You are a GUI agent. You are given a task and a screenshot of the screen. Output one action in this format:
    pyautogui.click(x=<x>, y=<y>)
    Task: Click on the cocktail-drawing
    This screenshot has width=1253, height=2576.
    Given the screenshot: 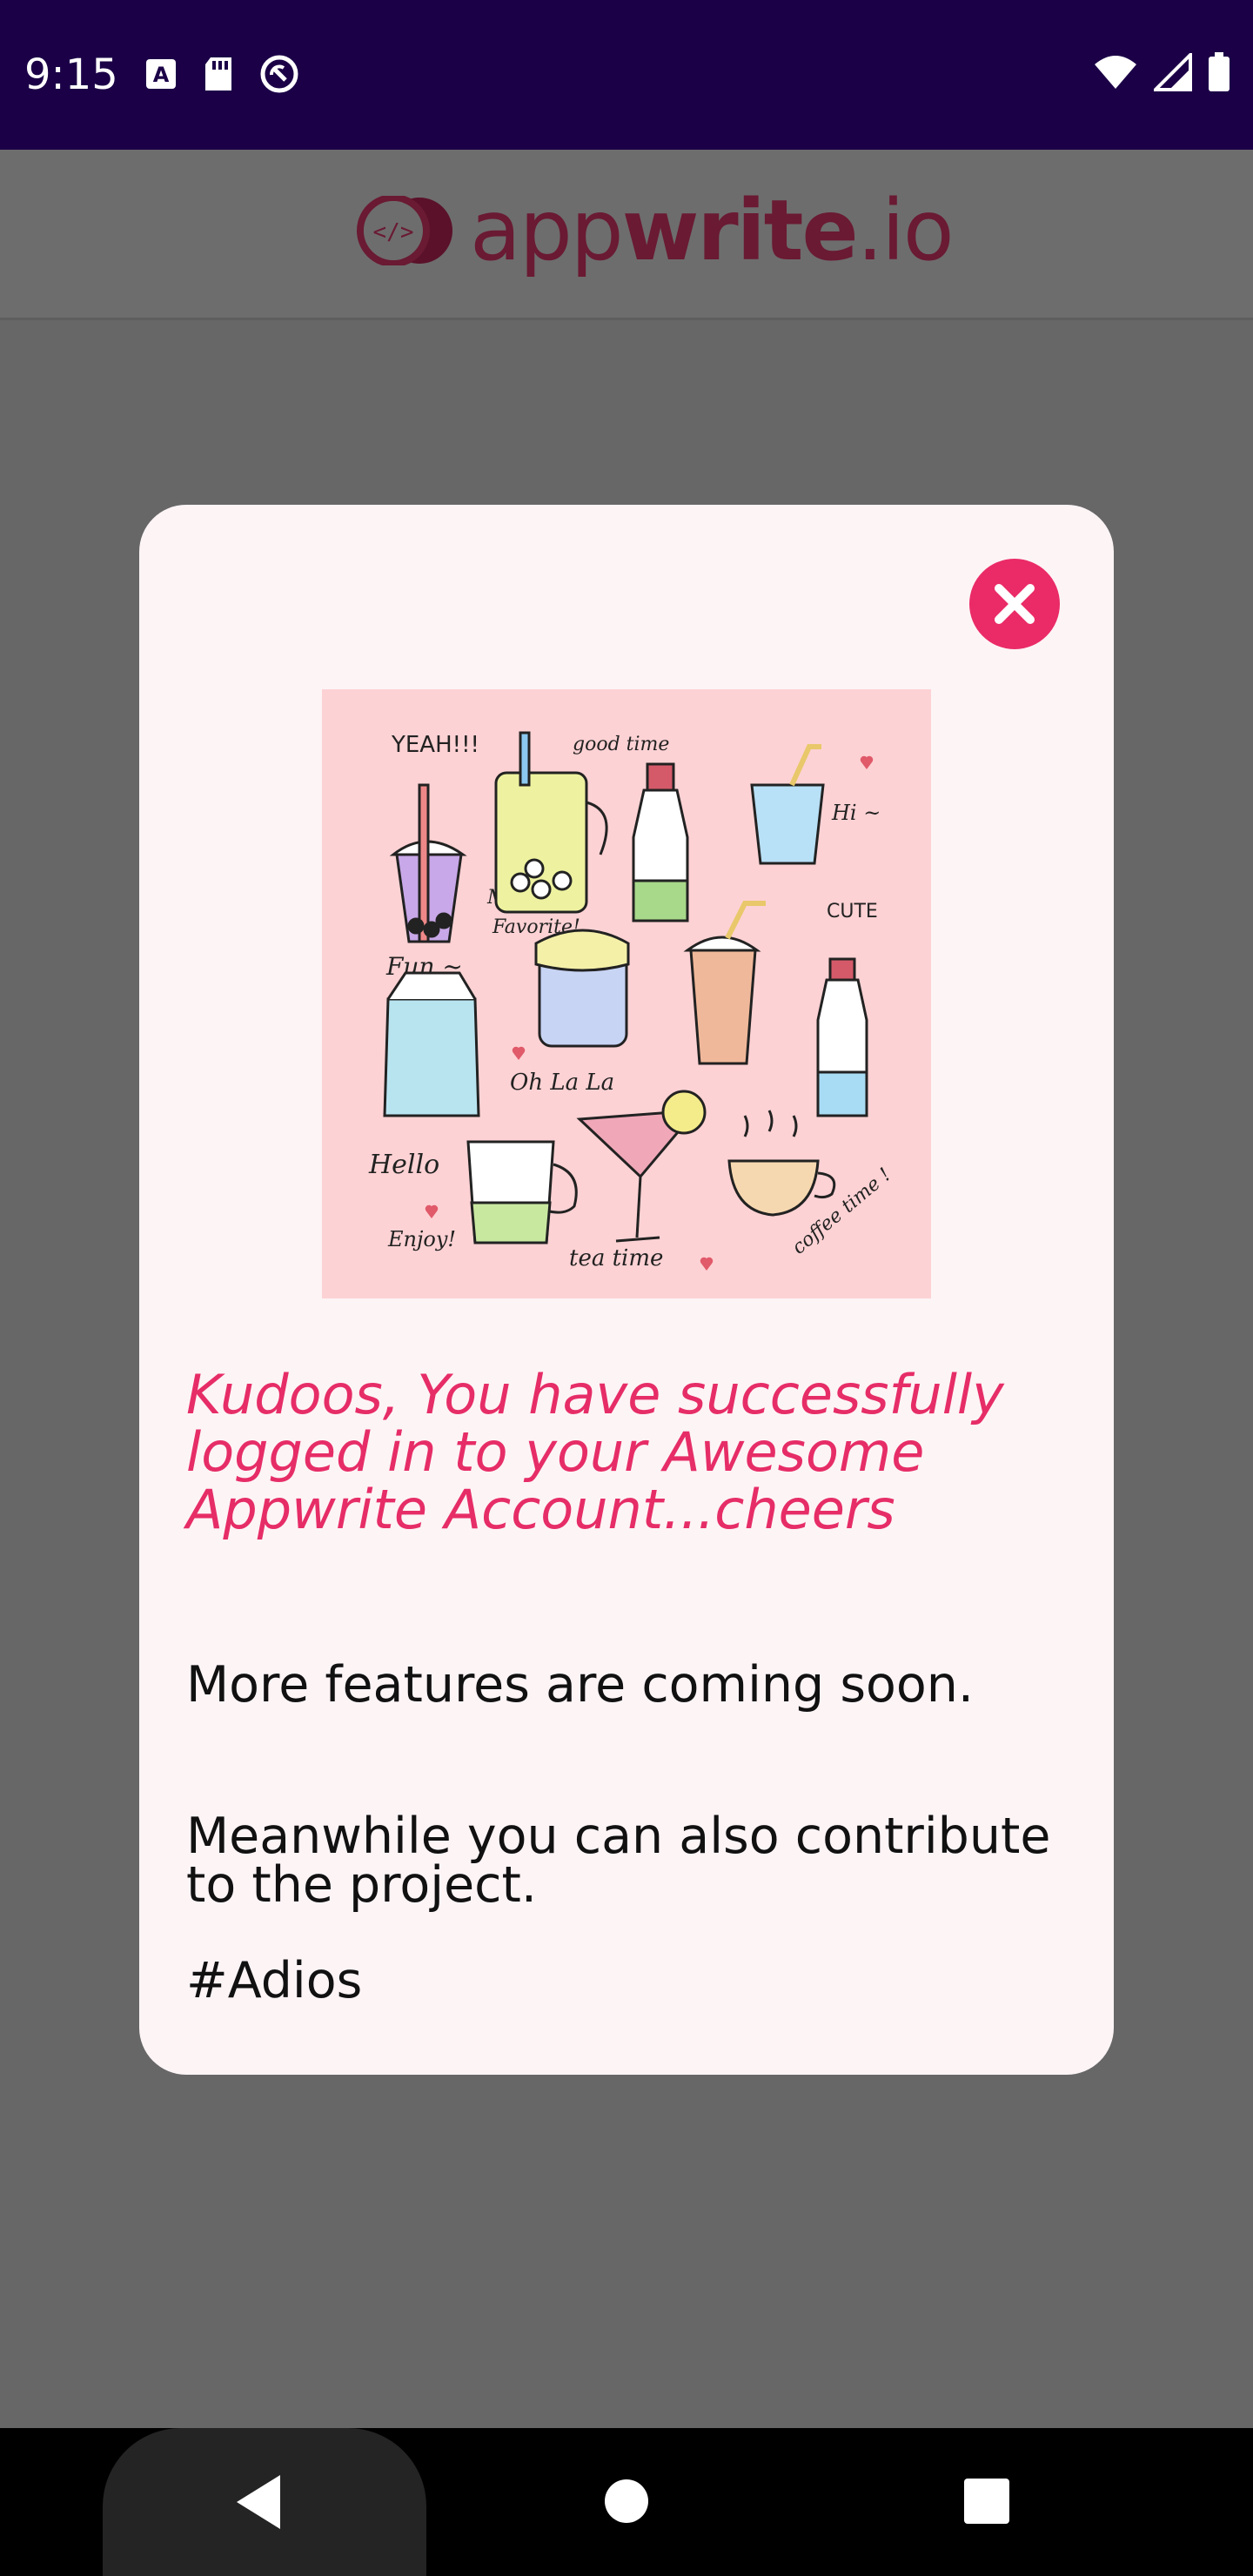 What is the action you would take?
    pyautogui.click(x=641, y=1166)
    